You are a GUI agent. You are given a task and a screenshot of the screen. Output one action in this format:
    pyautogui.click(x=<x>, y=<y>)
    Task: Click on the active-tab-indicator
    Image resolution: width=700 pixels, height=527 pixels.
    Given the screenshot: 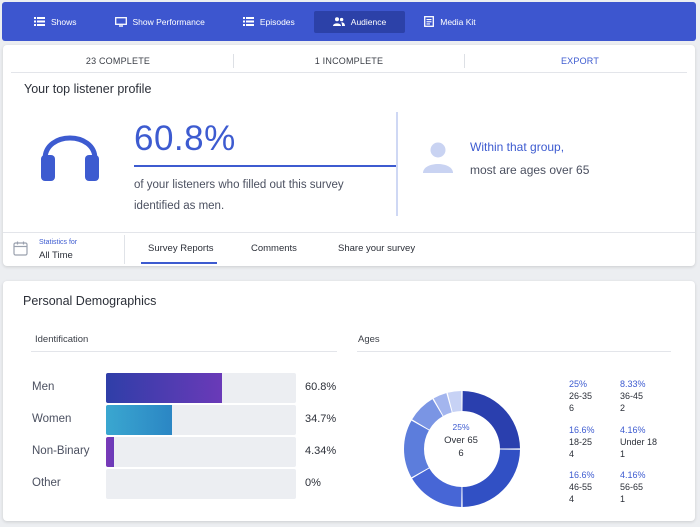 What is the action you would take?
    pyautogui.click(x=179, y=263)
    